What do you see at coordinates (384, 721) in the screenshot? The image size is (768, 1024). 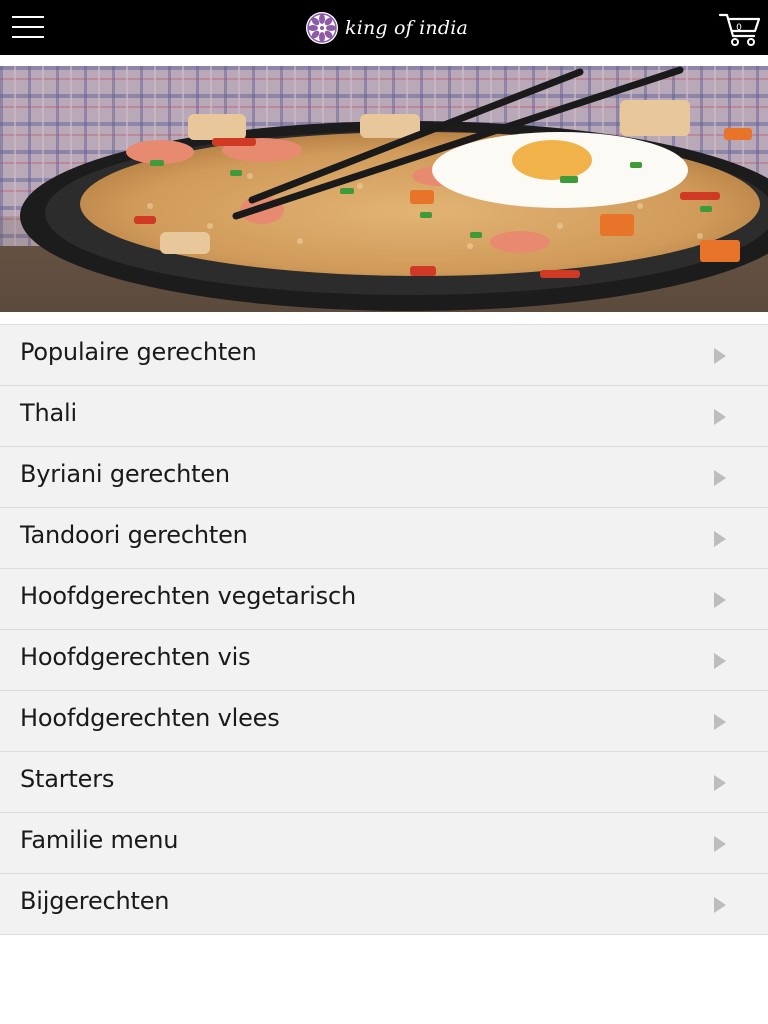 I see `menu-item-hoofdgerechten-vlees: Hoofdgerechten vlees` at bounding box center [384, 721].